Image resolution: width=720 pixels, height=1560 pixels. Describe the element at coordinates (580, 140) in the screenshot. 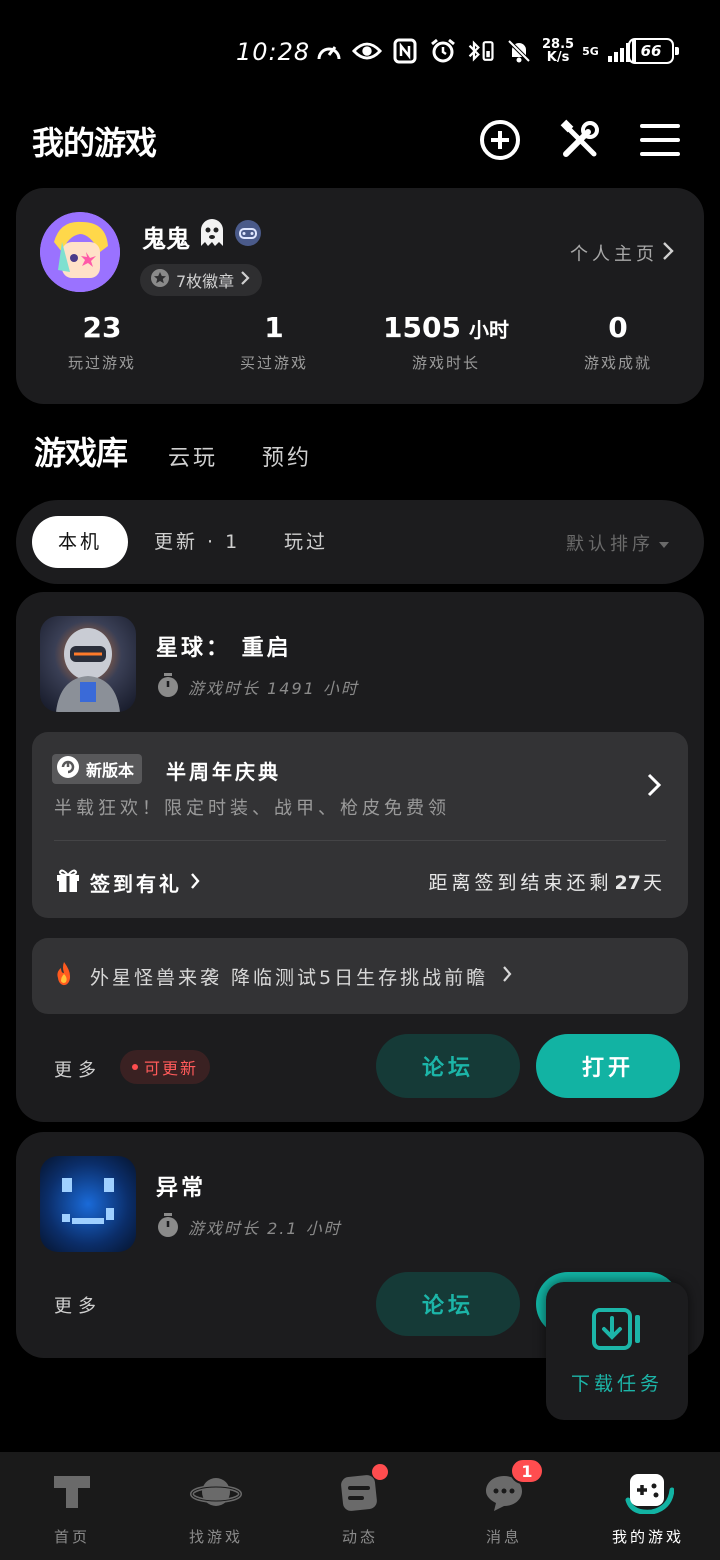

I see `tools-icon` at that location.